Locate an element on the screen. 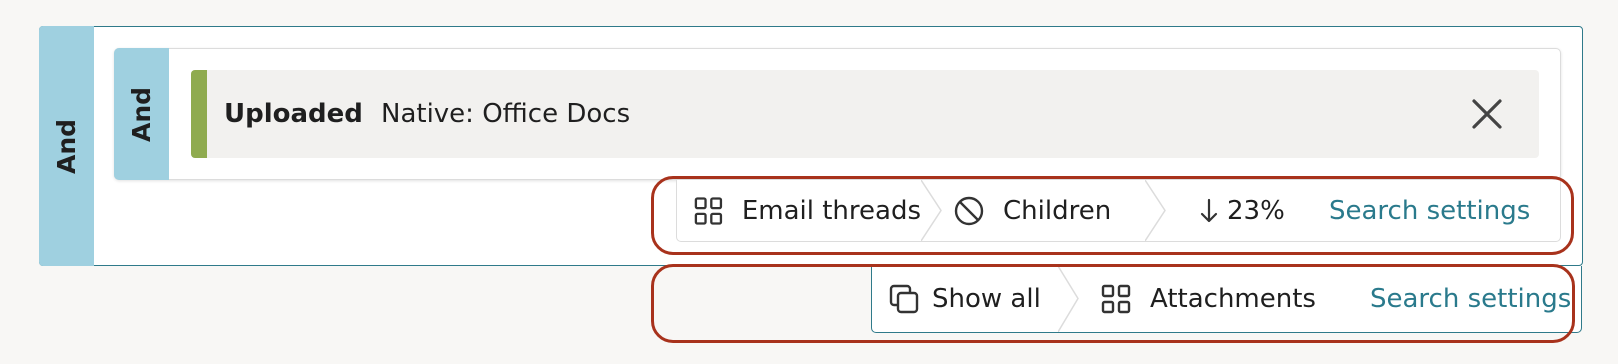 The width and height of the screenshot is (1618, 364). condition-value: Native: Office Docs is located at coordinates (506, 114).